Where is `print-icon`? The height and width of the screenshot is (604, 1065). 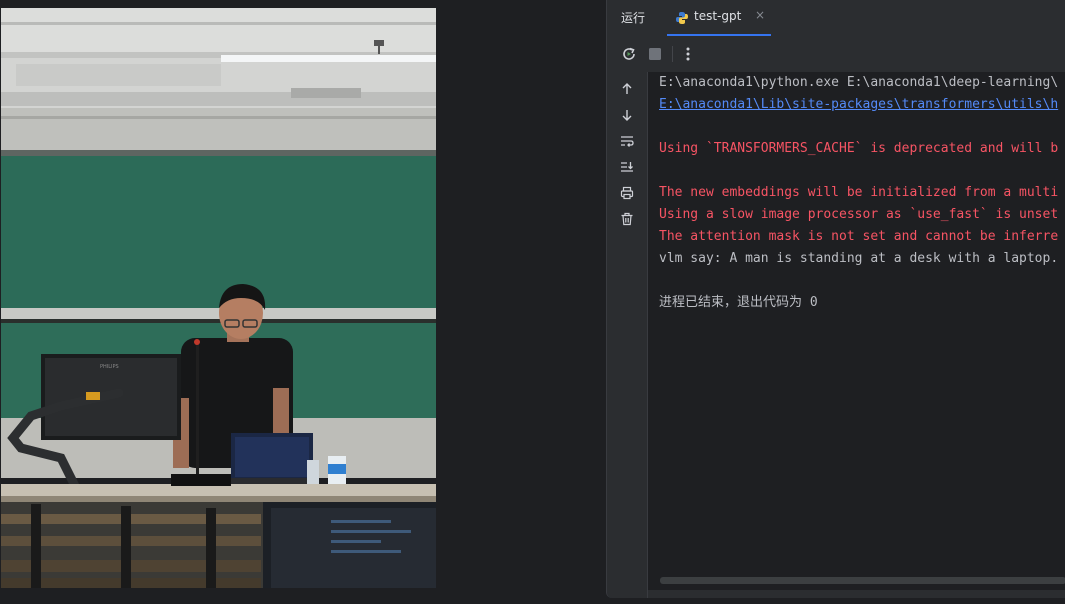
print-icon is located at coordinates (627, 193).